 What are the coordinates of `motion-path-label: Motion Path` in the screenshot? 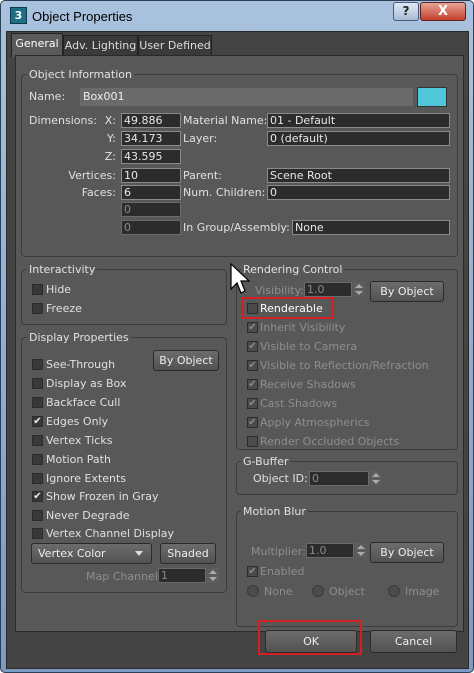 It's located at (78, 459).